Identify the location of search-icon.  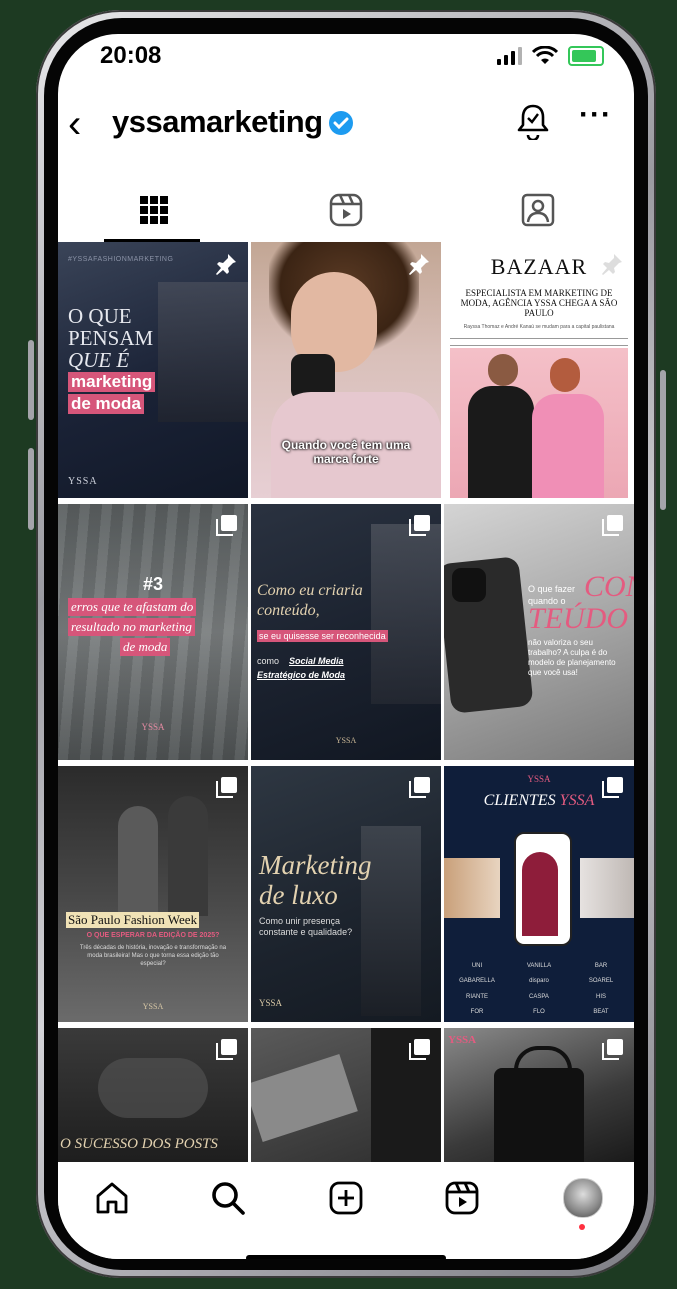
(228, 1198).